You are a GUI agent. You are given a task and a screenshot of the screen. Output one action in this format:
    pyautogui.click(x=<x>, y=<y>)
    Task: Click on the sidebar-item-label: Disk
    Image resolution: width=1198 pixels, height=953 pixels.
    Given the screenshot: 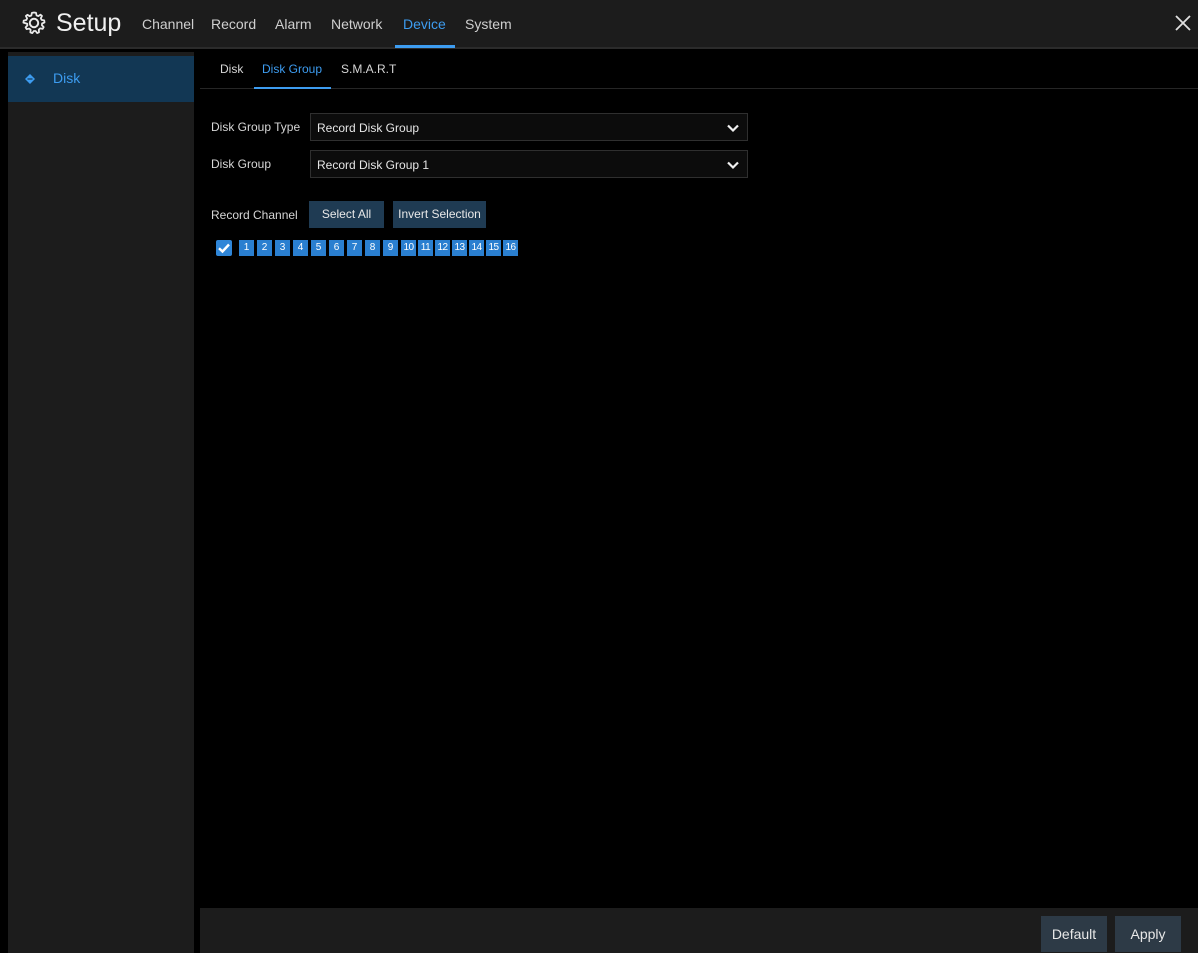 What is the action you would take?
    pyautogui.click(x=67, y=78)
    